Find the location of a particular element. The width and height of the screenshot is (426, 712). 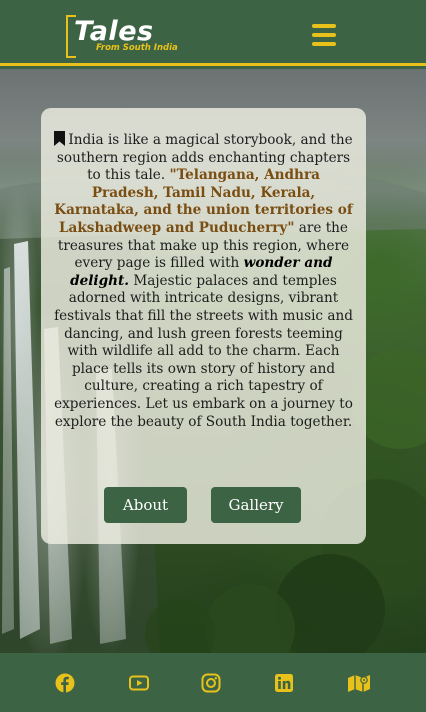

site-logo: Tales From South India is located at coordinates (131, 37).